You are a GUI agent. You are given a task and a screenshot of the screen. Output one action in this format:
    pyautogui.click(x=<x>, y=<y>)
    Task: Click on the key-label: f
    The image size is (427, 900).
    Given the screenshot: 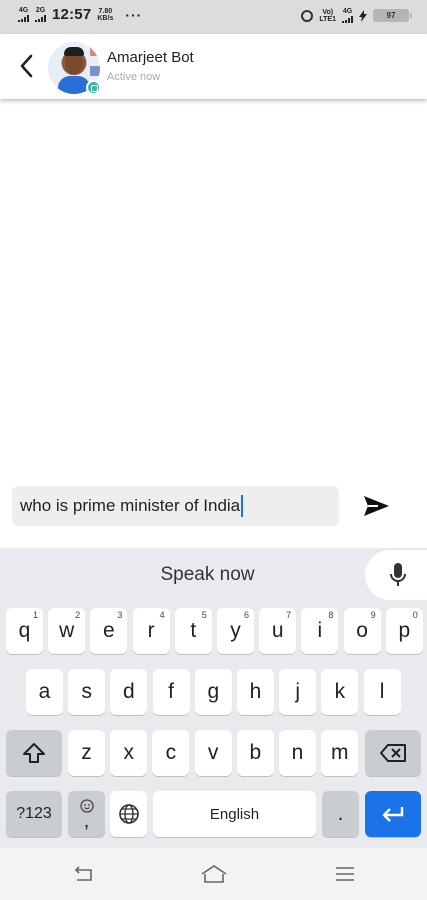 What is the action you would take?
    pyautogui.click(x=171, y=691)
    